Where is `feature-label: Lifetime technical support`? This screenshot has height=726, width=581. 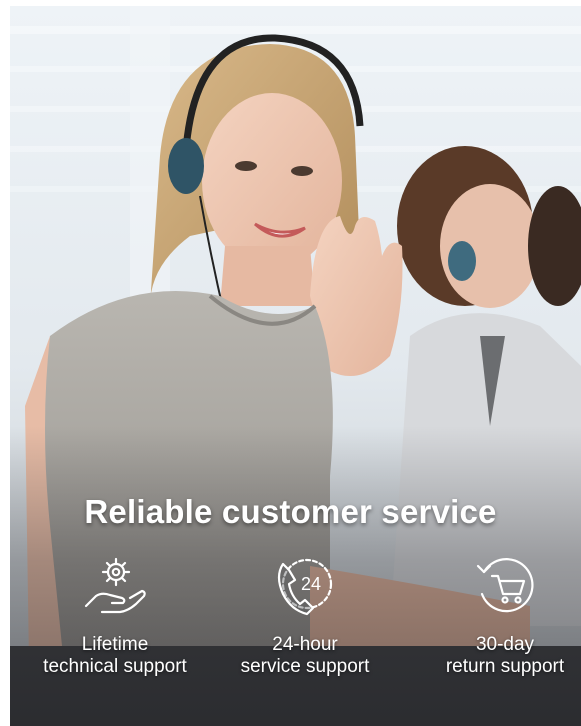
feature-label: Lifetime technical support is located at coordinates (115, 655).